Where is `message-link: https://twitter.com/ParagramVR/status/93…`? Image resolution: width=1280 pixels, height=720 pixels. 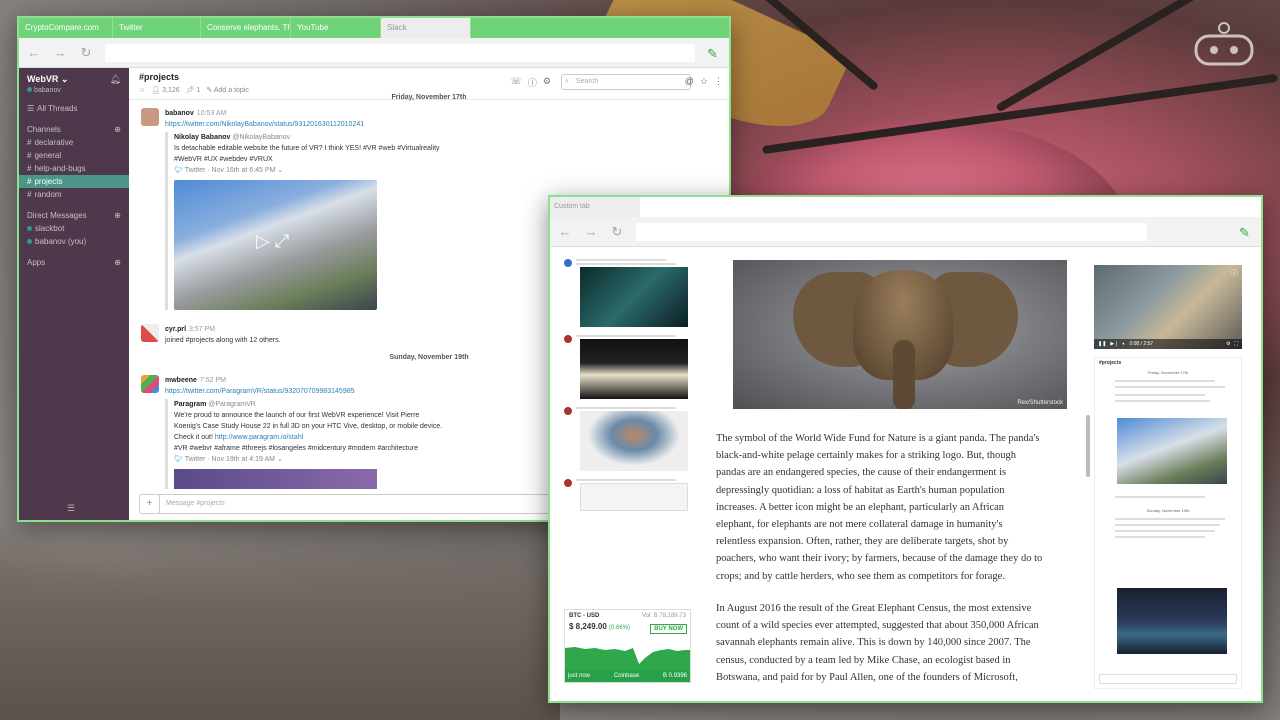 message-link: https://twitter.com/ParagramVR/status/93… is located at coordinates (260, 391).